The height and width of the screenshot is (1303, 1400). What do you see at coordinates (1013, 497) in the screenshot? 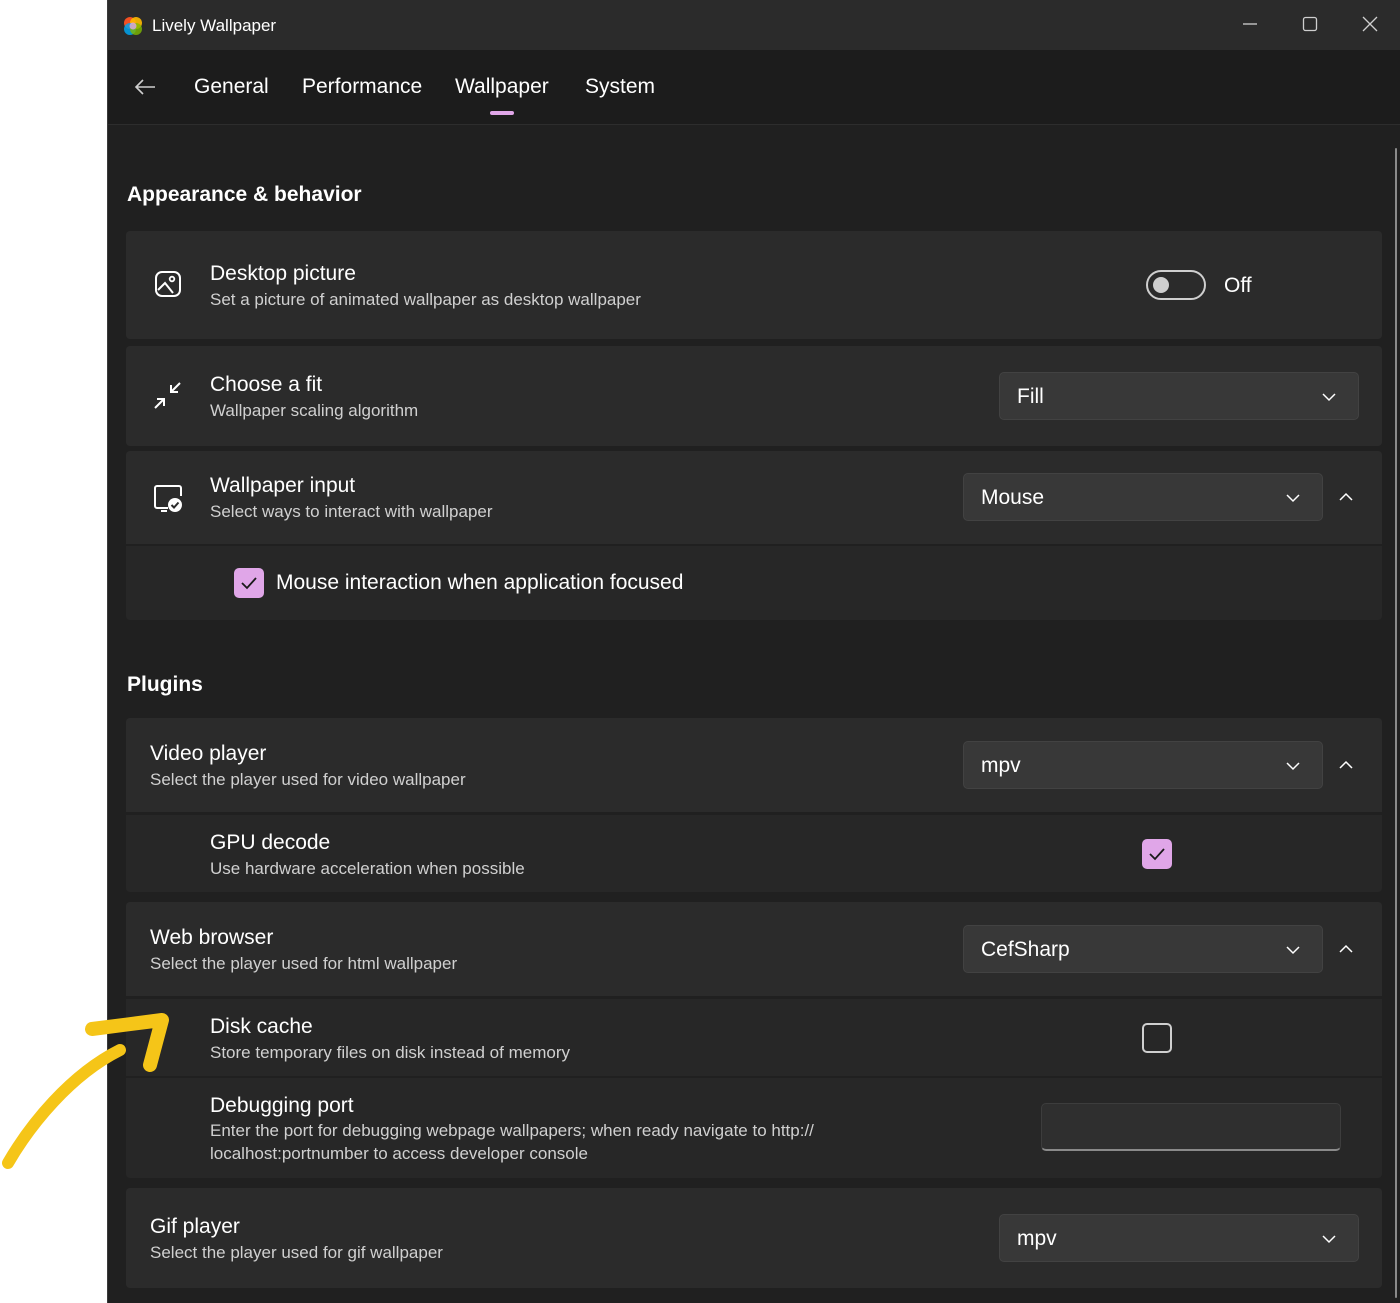
I see `wallpaper-input-select-value: Mouse` at bounding box center [1013, 497].